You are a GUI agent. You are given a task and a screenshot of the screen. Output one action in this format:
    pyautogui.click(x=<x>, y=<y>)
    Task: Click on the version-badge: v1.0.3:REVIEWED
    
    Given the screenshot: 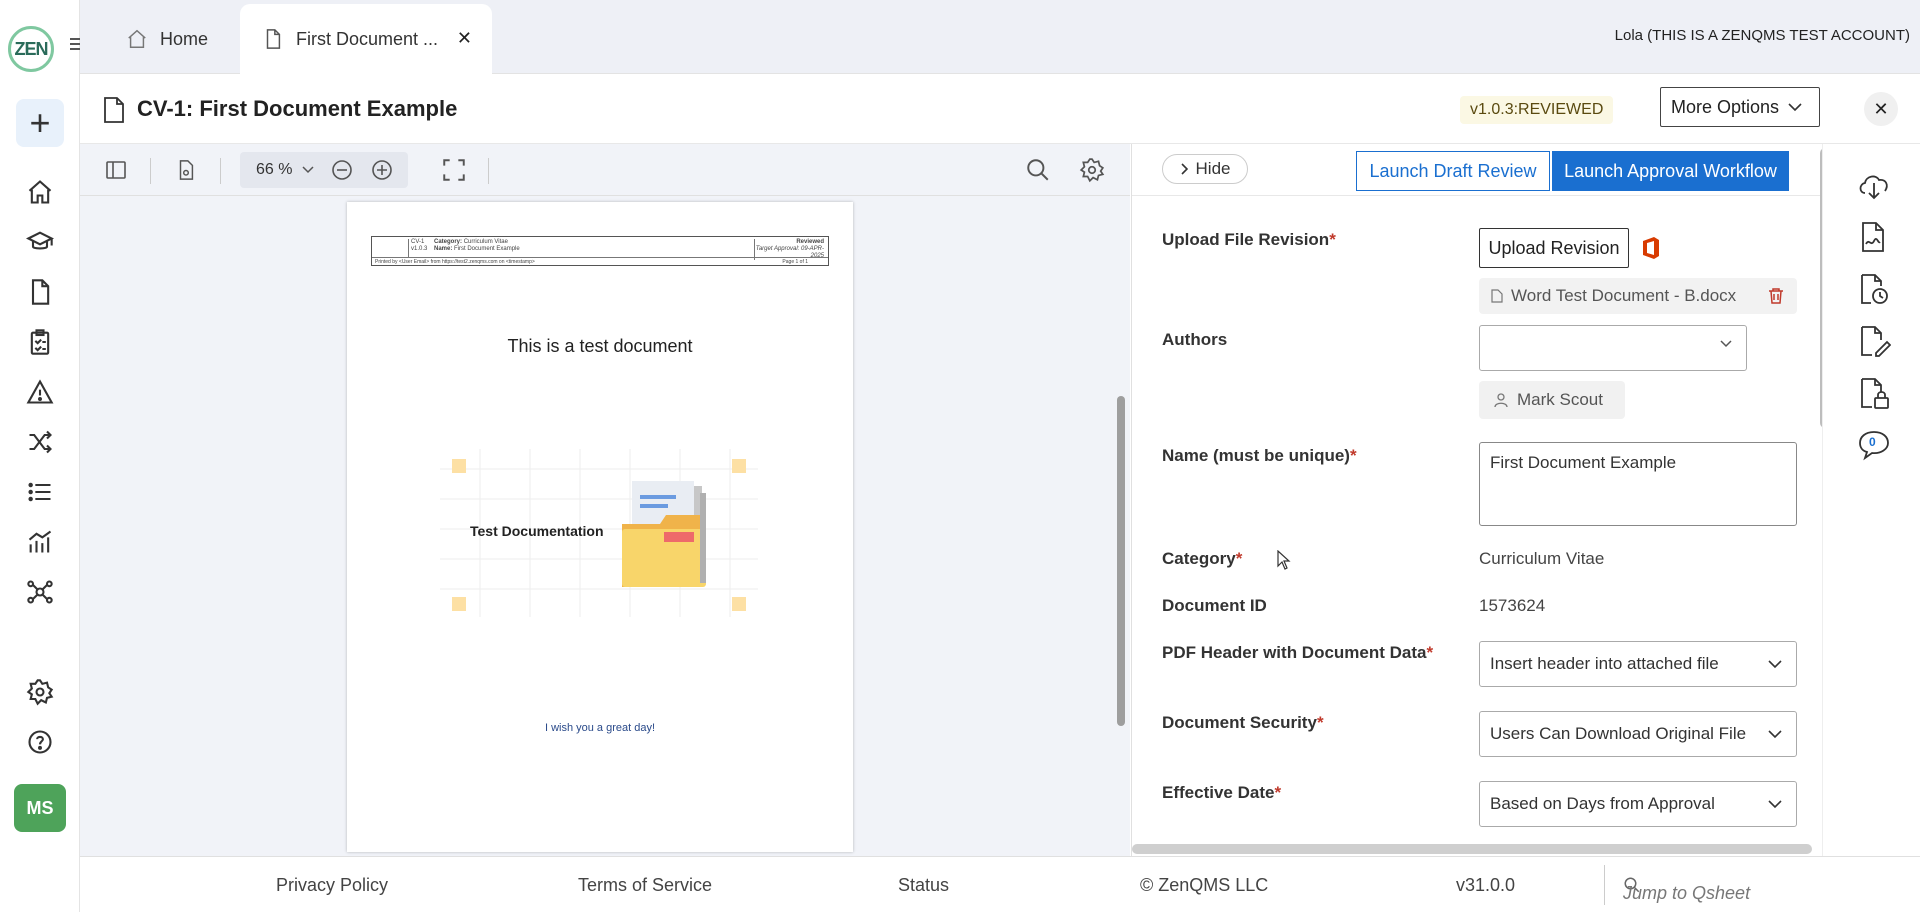 What is the action you would take?
    pyautogui.click(x=1537, y=110)
    